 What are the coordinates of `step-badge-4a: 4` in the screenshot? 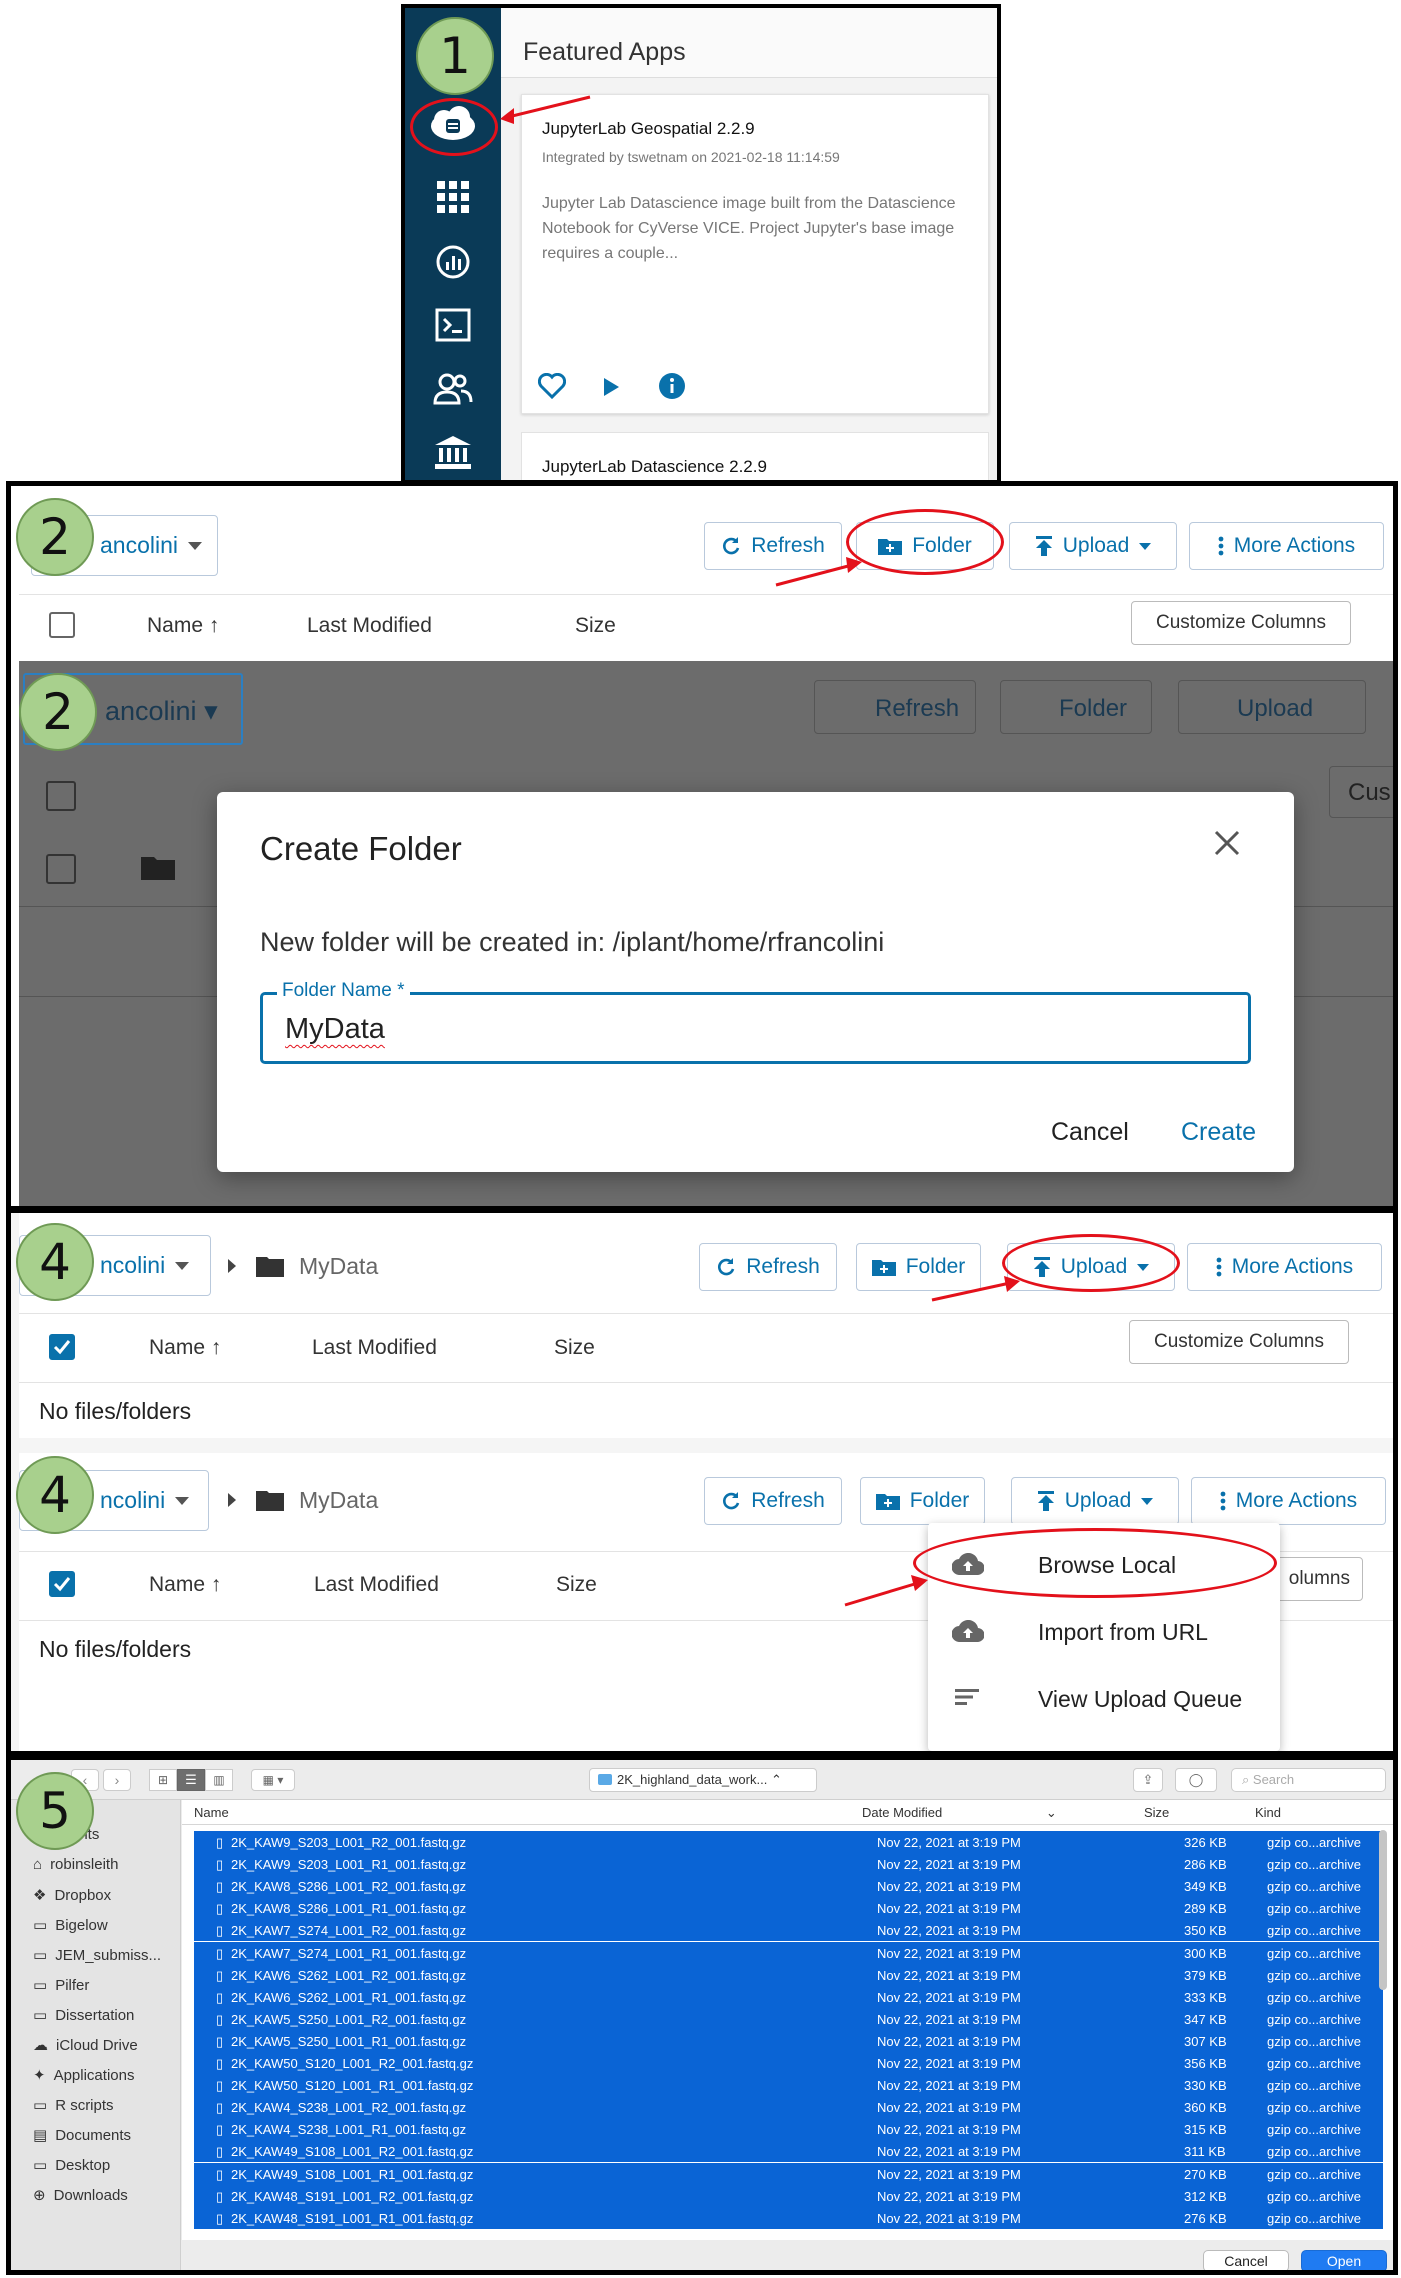 It's located at (55, 1262).